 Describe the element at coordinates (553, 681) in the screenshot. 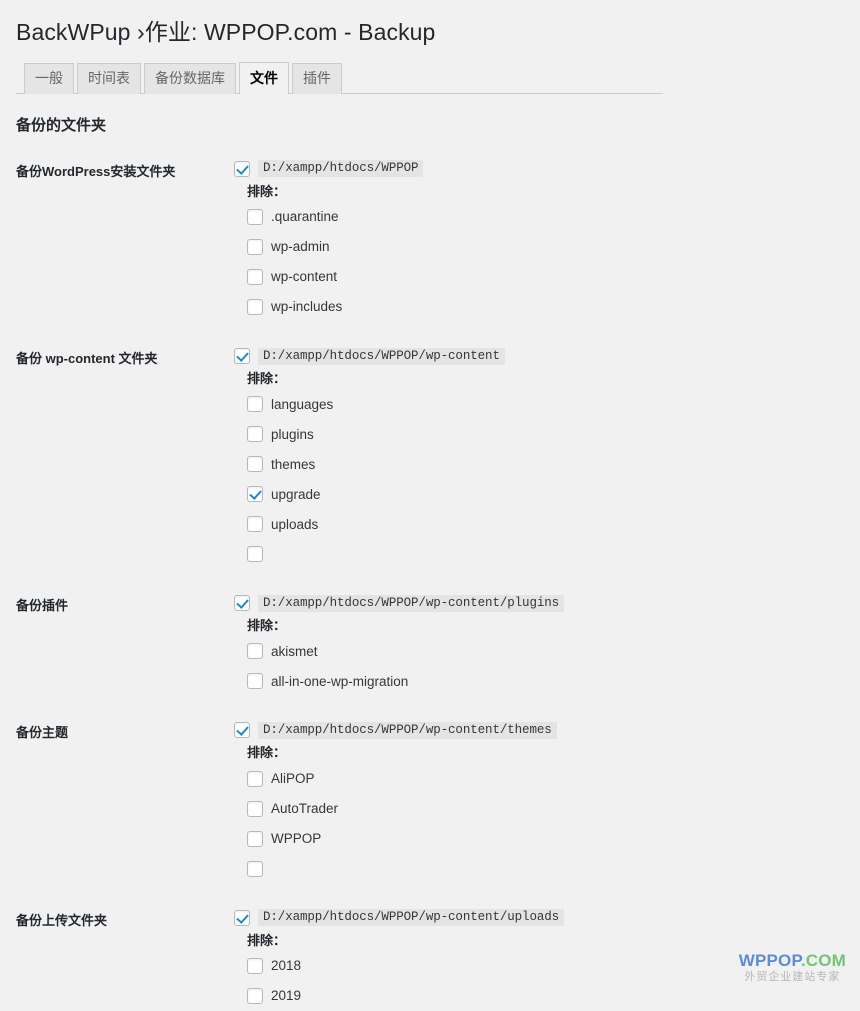

I see `exclude-item: all-in-one-wp-migration` at that location.